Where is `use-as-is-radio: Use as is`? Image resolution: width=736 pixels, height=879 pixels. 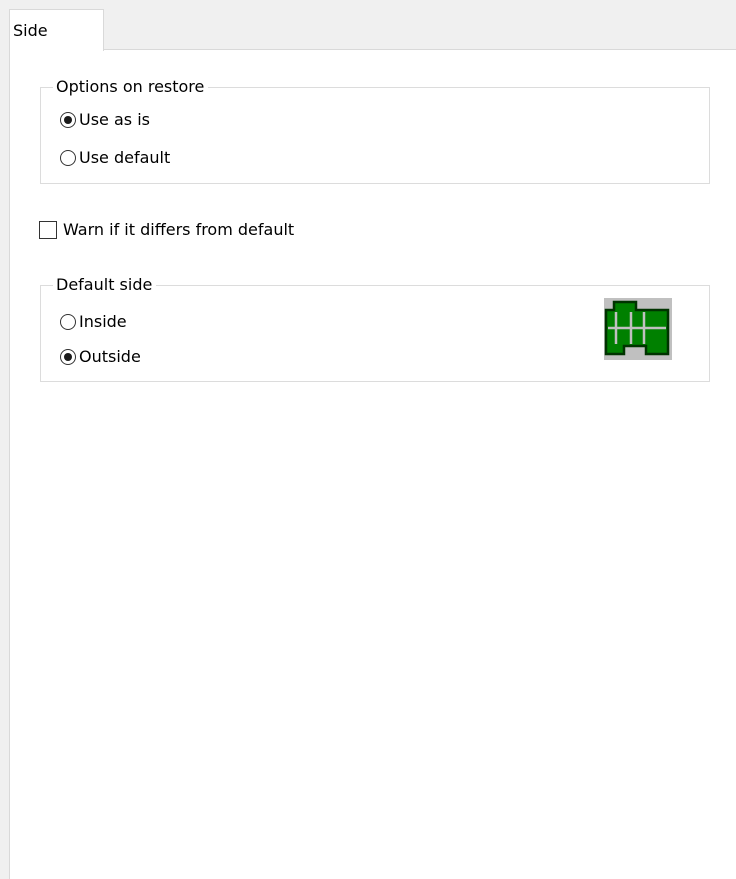
use-as-is-radio: Use as is is located at coordinates (105, 120).